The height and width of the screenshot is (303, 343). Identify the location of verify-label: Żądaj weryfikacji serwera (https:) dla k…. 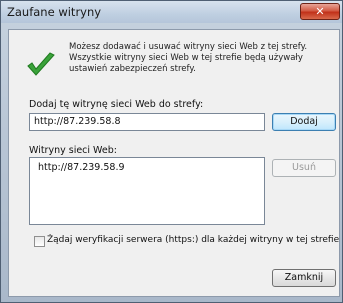
(193, 240).